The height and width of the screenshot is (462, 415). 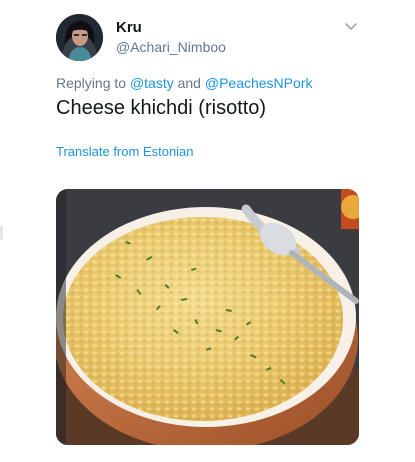 I want to click on replying-to-line: Replying to @tasty and @PeachesNPork, so click(x=184, y=83).